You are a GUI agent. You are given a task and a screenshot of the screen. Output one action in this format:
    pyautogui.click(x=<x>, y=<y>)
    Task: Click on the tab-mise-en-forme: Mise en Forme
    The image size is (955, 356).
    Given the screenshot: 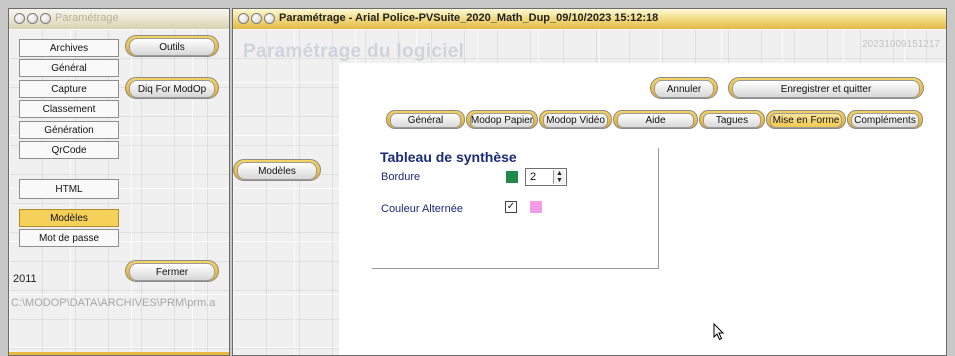 What is the action you would take?
    pyautogui.click(x=806, y=119)
    